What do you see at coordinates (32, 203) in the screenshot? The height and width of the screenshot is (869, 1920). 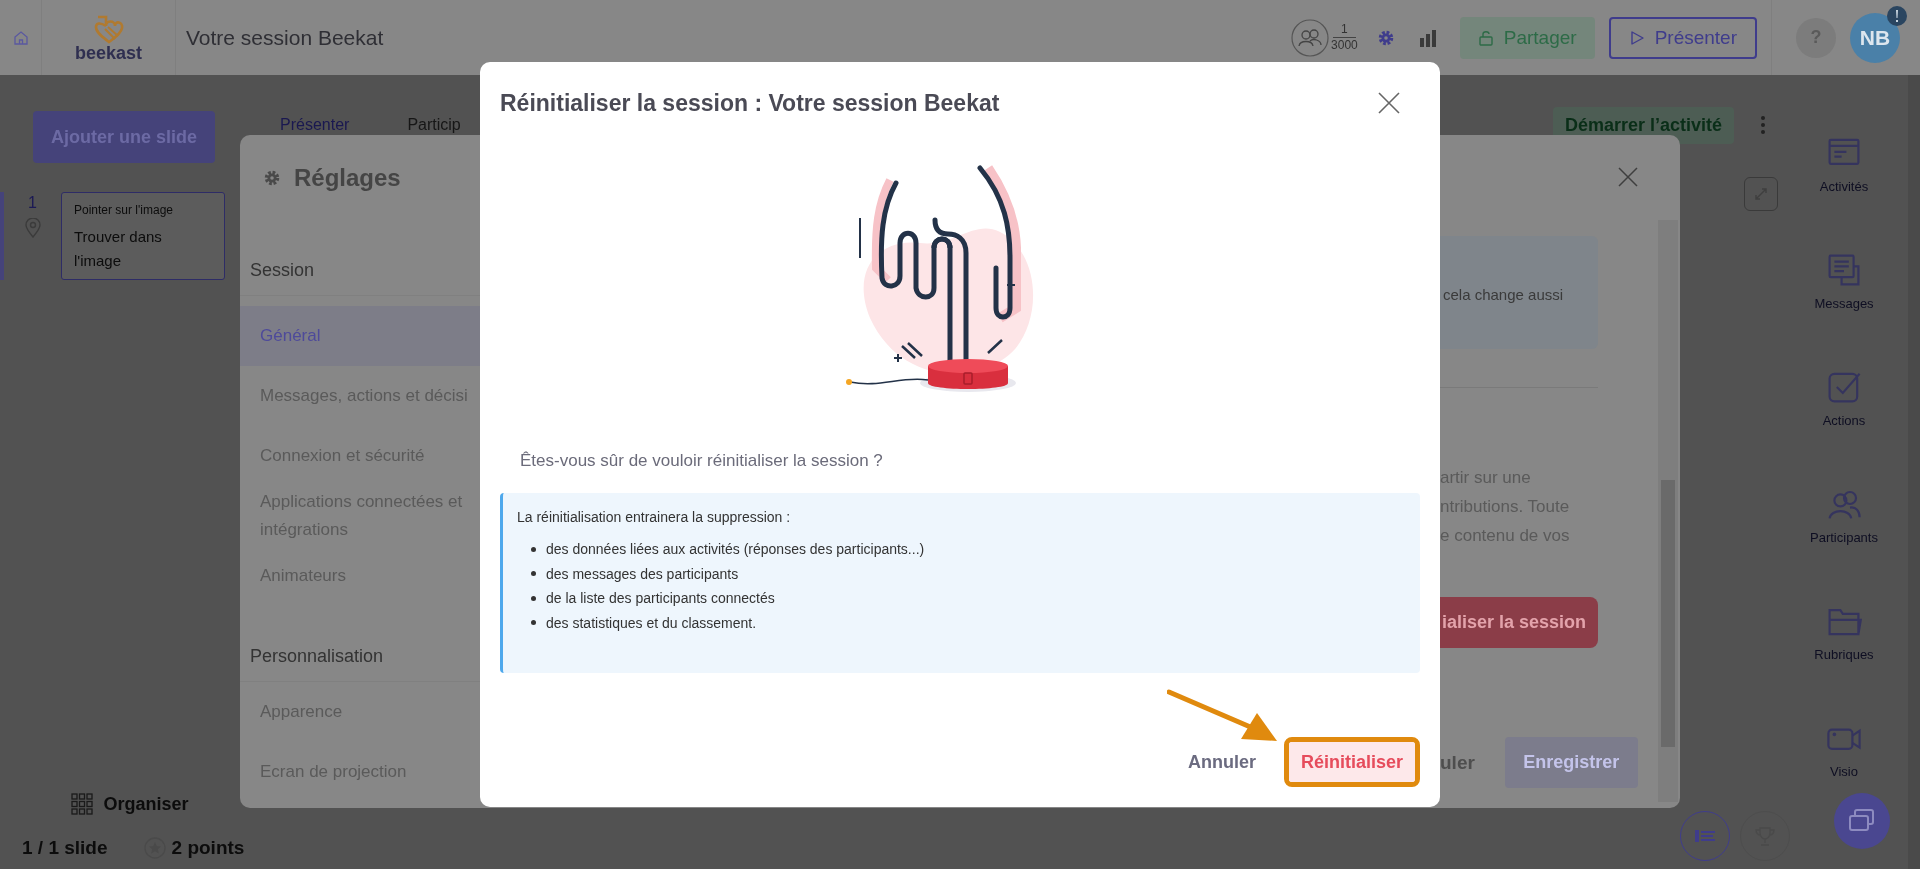 I see `slide-number: 1` at bounding box center [32, 203].